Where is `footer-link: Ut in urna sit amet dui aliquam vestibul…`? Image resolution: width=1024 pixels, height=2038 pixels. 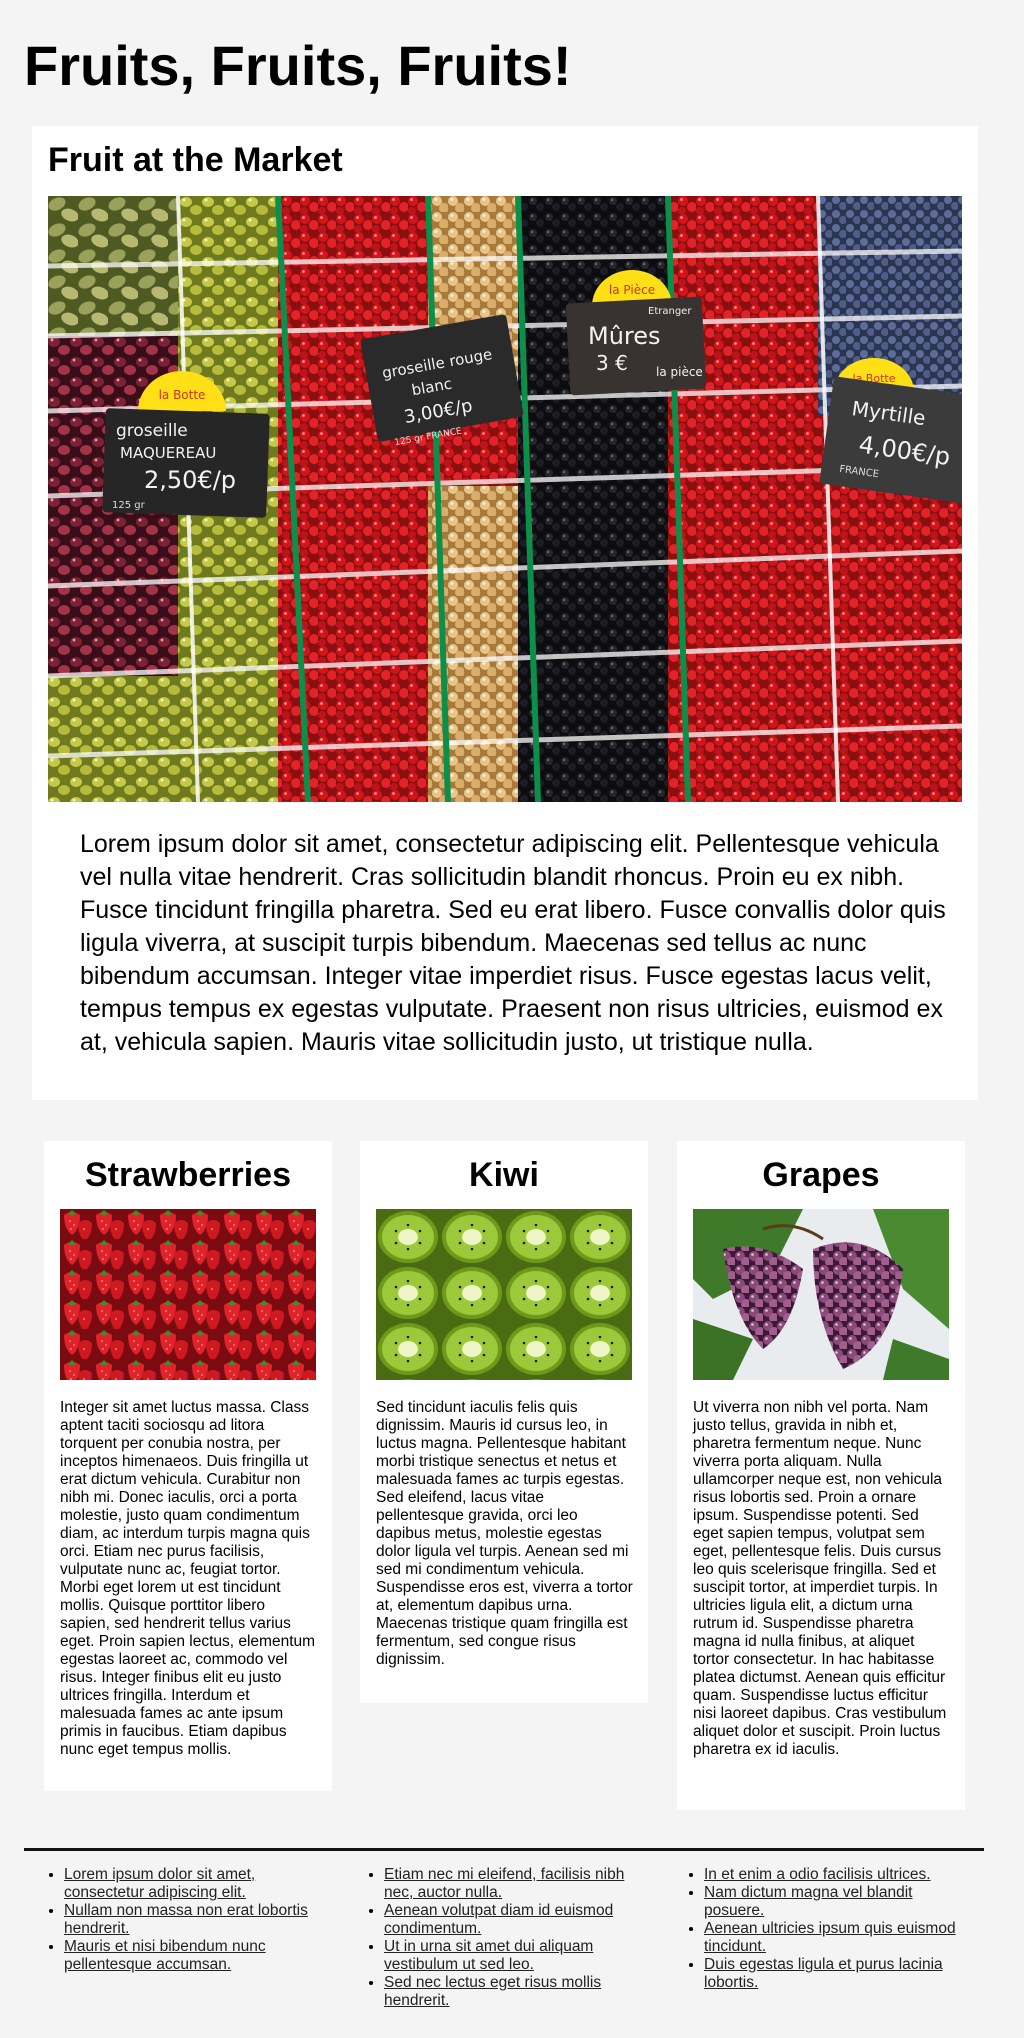
footer-link: Ut in urna sit amet dui aliquam vestibul… is located at coordinates (488, 1955).